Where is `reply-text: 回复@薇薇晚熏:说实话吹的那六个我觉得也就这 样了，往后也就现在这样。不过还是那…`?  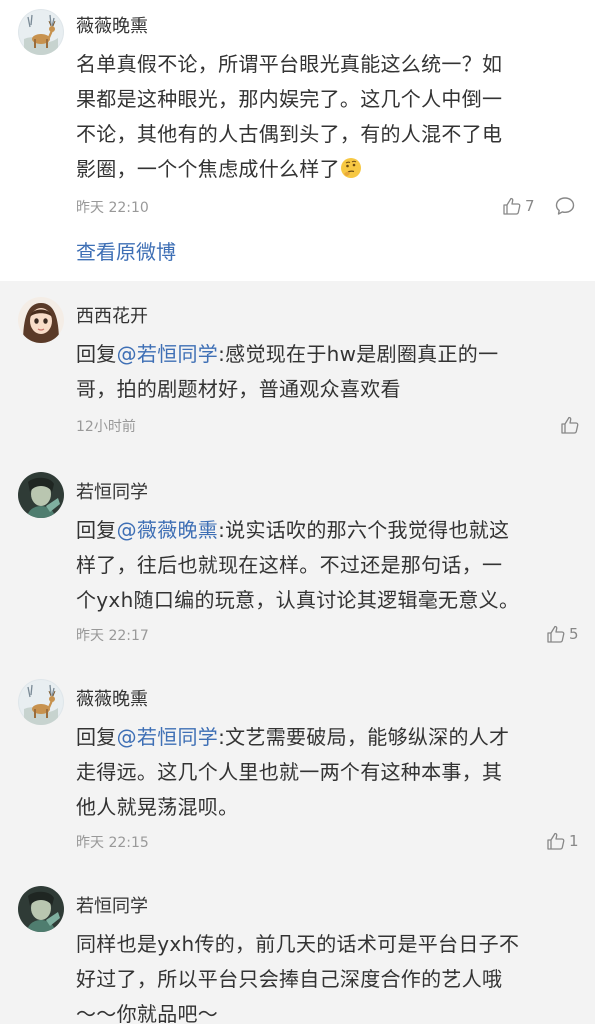 reply-text: 回复@薇薇晚熏:说实话吹的那六个我觉得也就这 样了，往后也就现在这样。不过还是那… is located at coordinates (326, 565).